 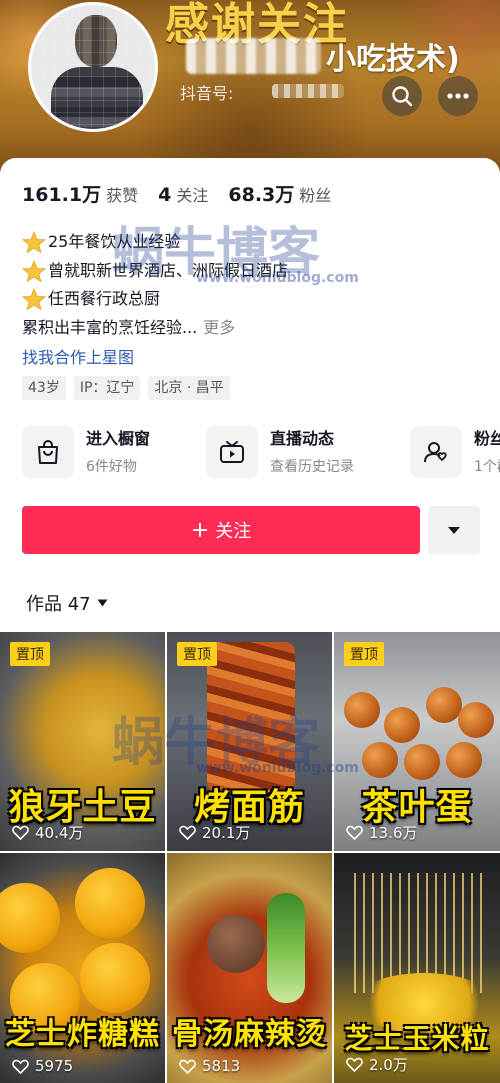 I want to click on bio-line: 累积出丰富的烹饪经验... 更多, so click(x=155, y=328).